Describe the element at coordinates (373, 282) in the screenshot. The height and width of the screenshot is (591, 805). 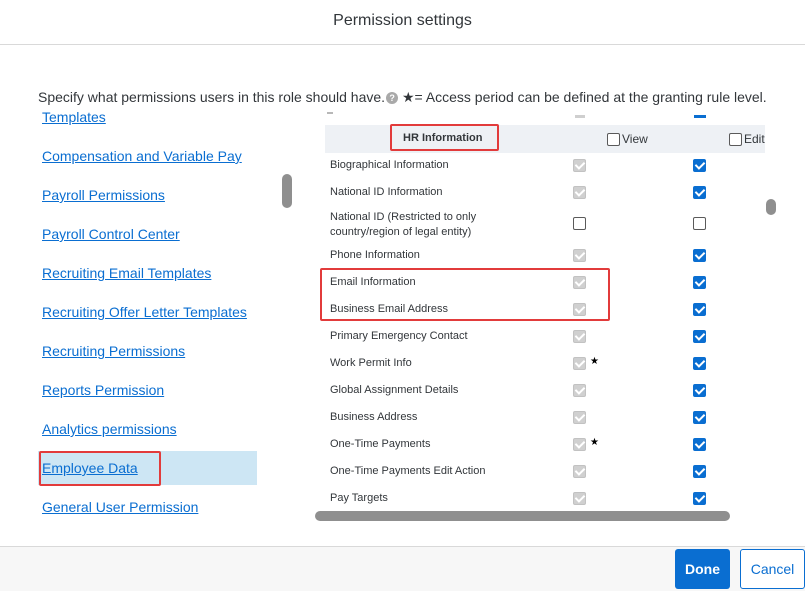
I see `row-label: Email Information` at that location.